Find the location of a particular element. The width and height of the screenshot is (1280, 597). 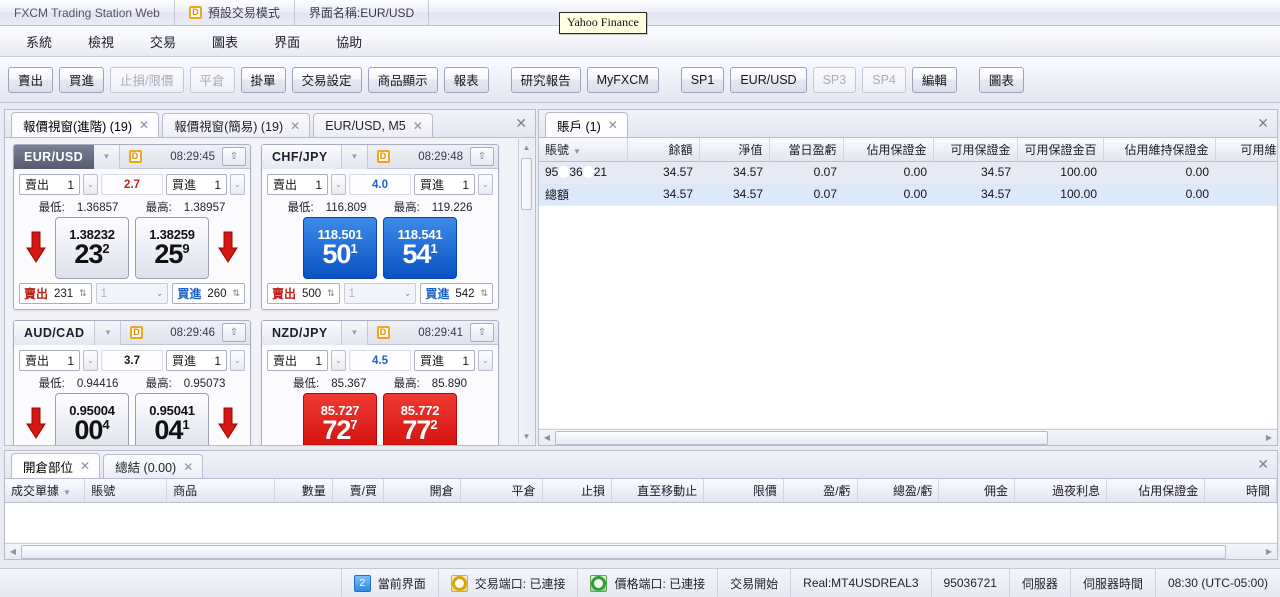

ask-price-box-chfjpy: 118.541 541 is located at coordinates (420, 248).